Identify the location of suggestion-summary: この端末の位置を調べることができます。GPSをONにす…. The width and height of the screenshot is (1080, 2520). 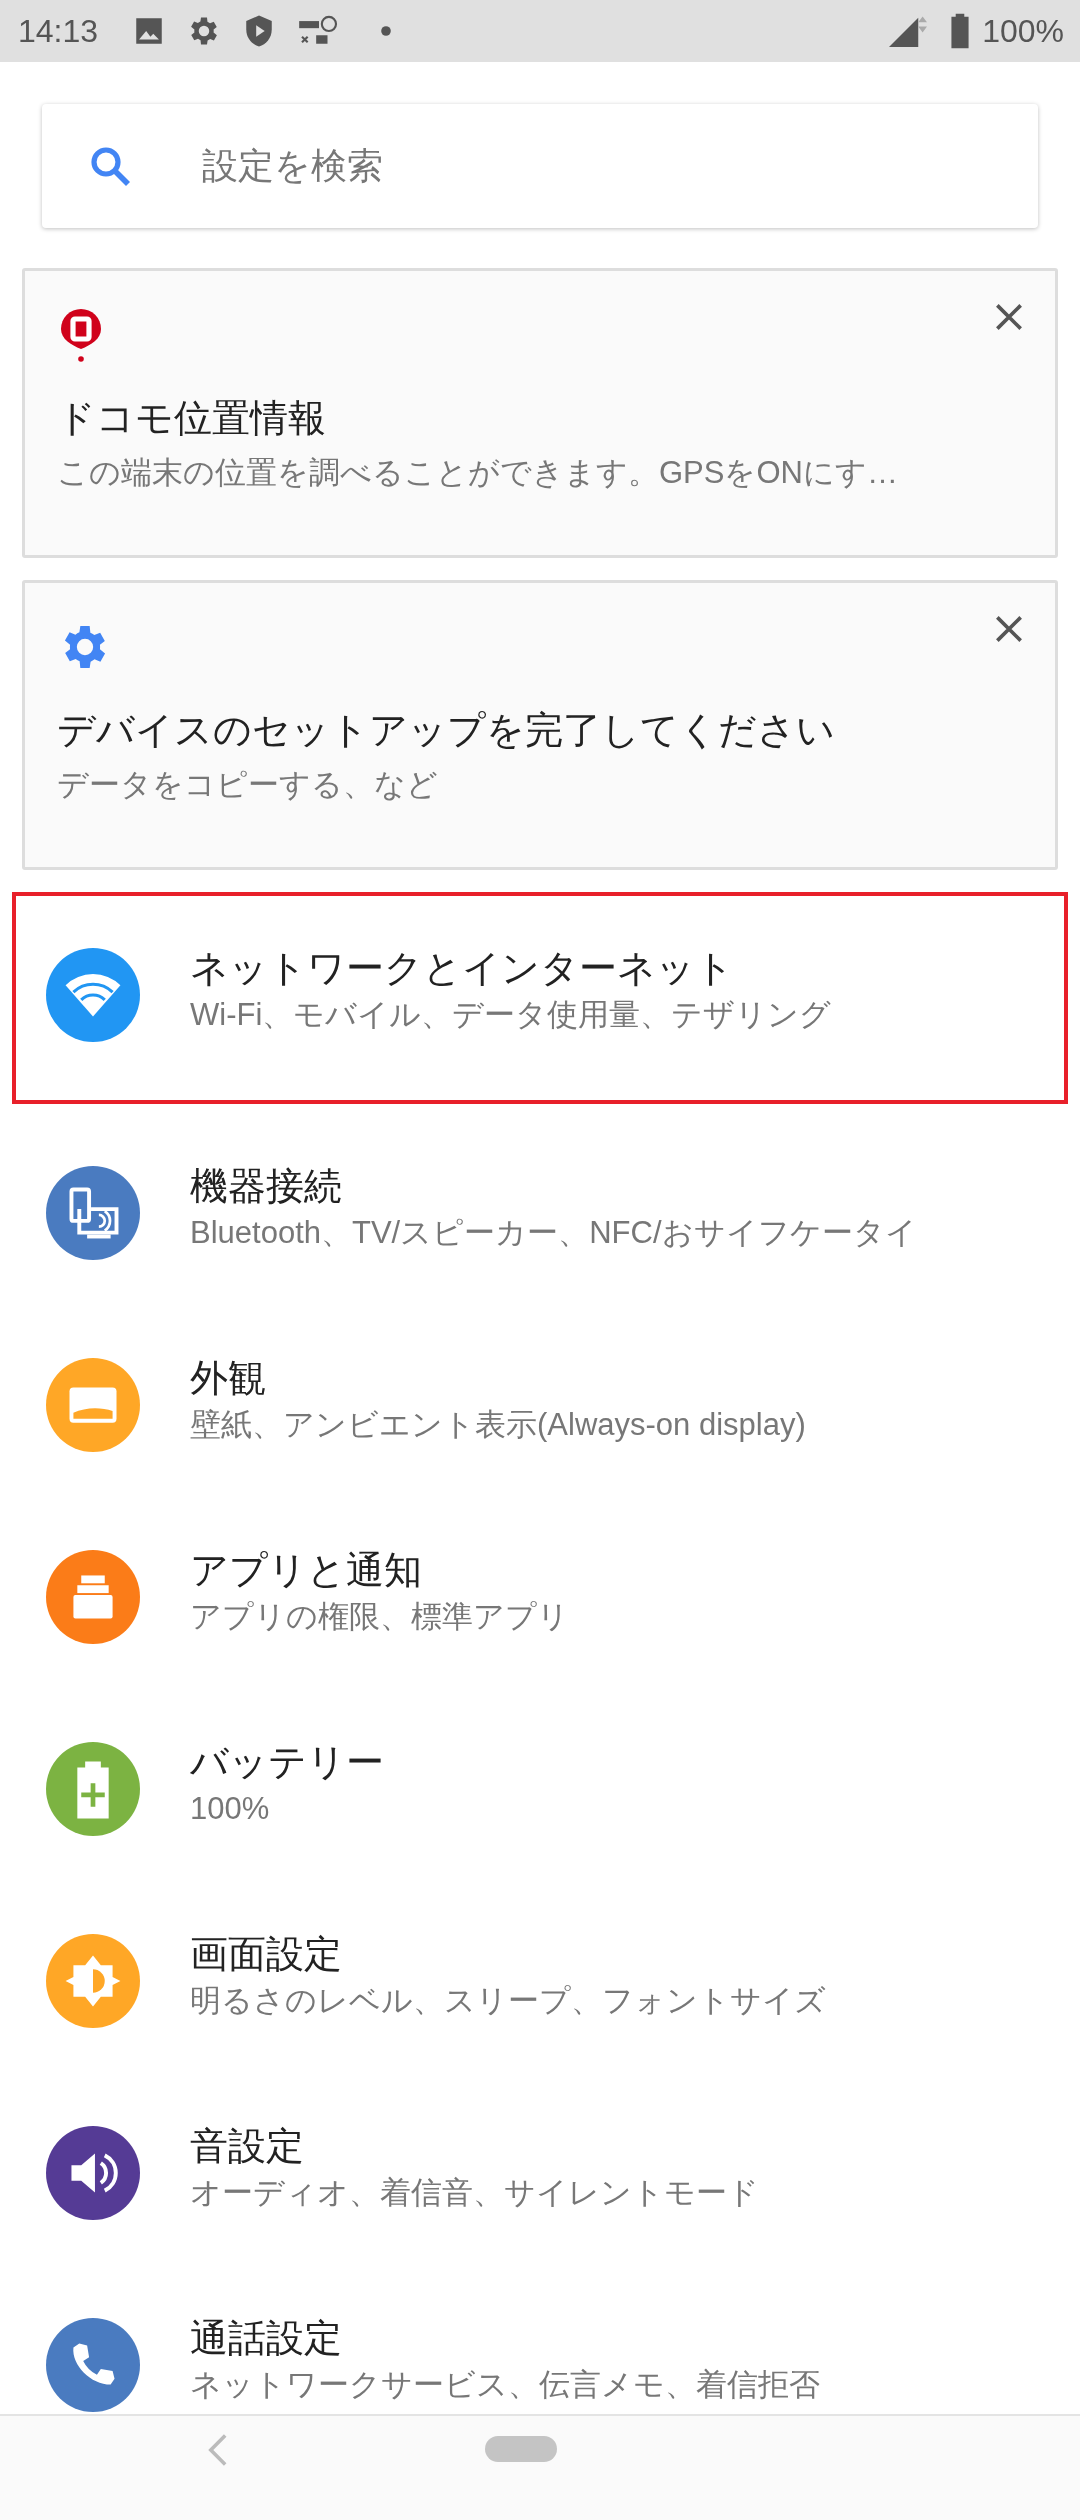
(478, 473).